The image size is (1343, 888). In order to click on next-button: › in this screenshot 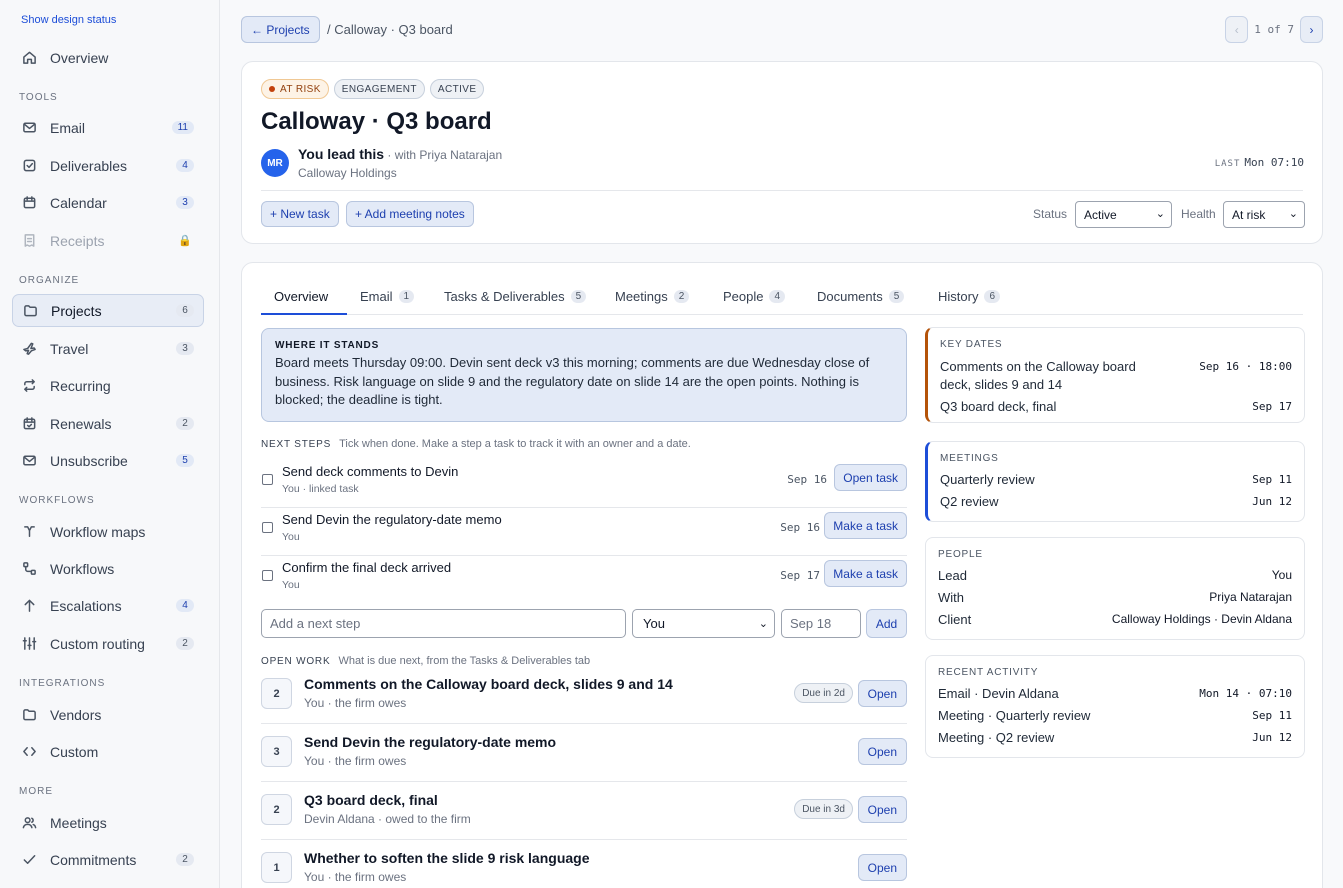, I will do `click(1311, 29)`.